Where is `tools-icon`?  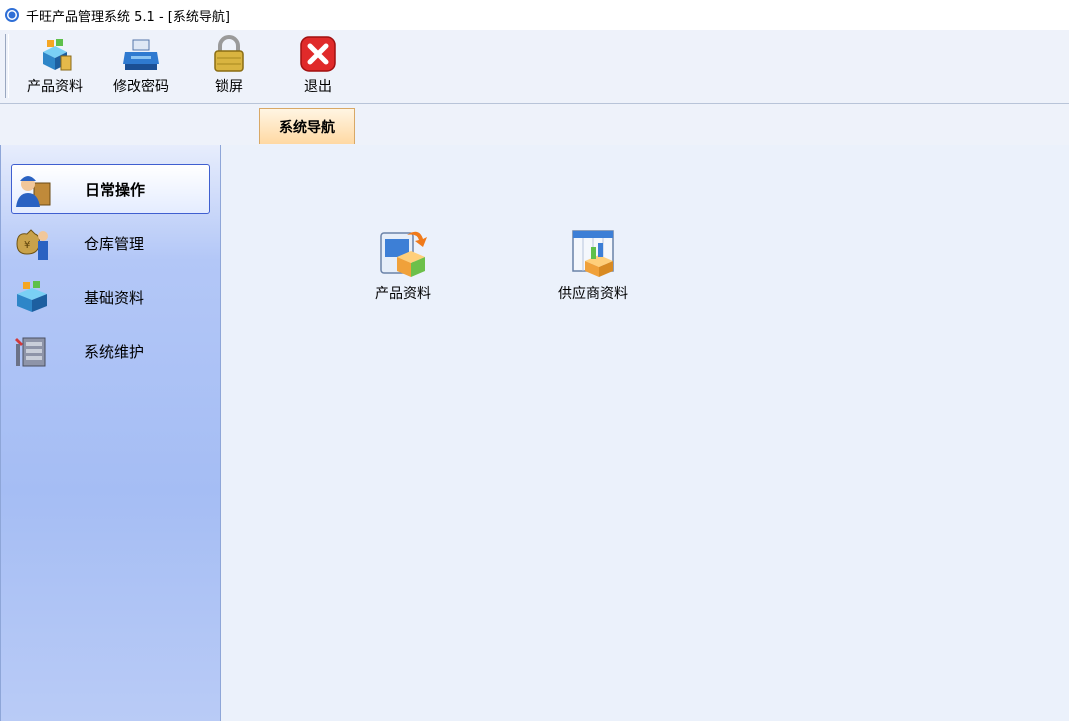
tools-icon is located at coordinates (30, 352).